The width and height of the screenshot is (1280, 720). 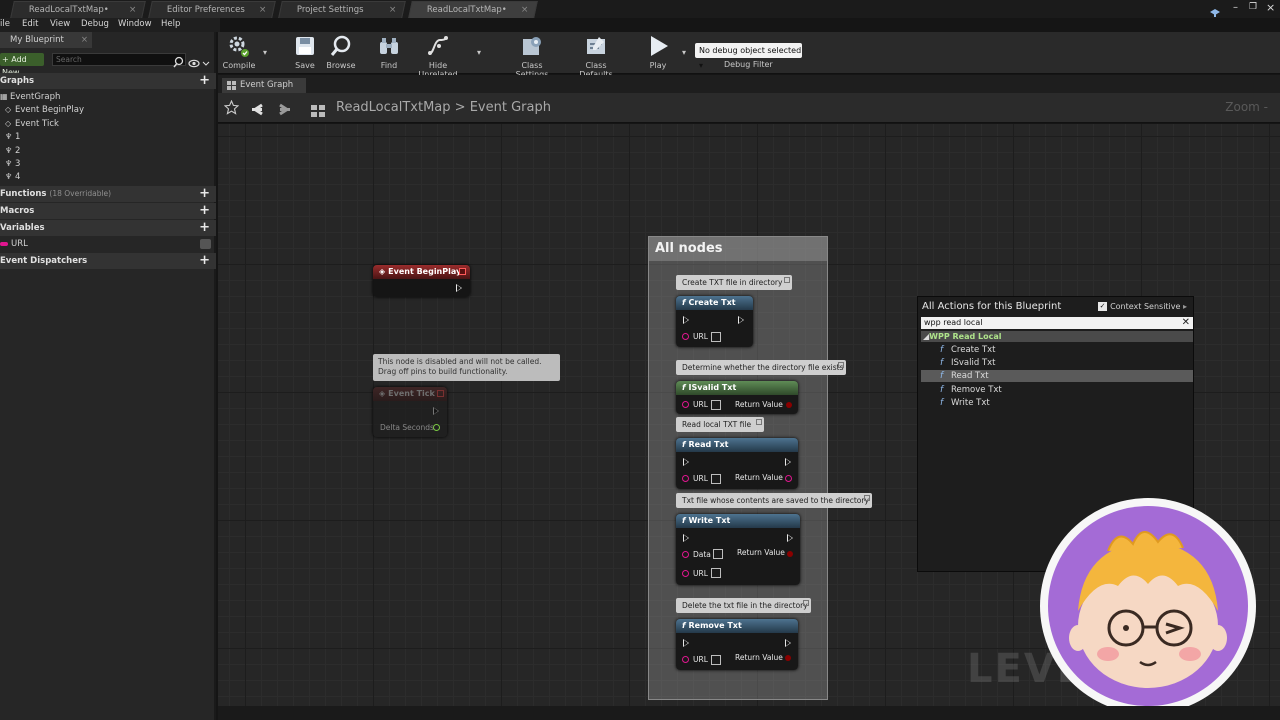 What do you see at coordinates (179, 60) in the screenshot?
I see `search-icon` at bounding box center [179, 60].